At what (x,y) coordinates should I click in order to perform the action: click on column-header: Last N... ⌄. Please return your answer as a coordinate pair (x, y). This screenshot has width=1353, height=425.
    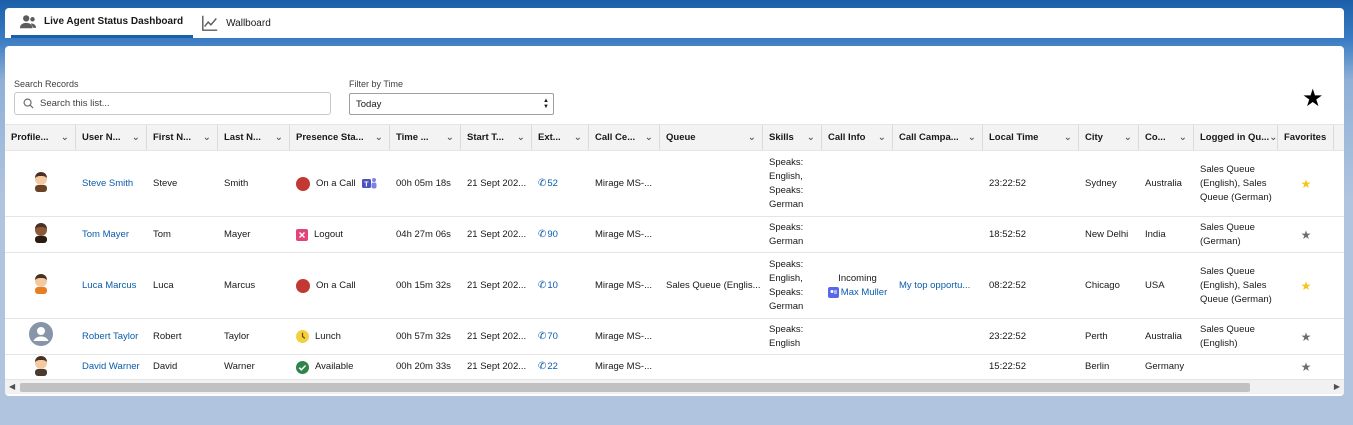
    Looking at the image, I should click on (254, 137).